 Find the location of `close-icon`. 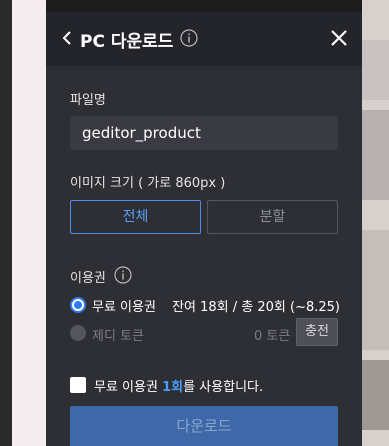

close-icon is located at coordinates (339, 38).